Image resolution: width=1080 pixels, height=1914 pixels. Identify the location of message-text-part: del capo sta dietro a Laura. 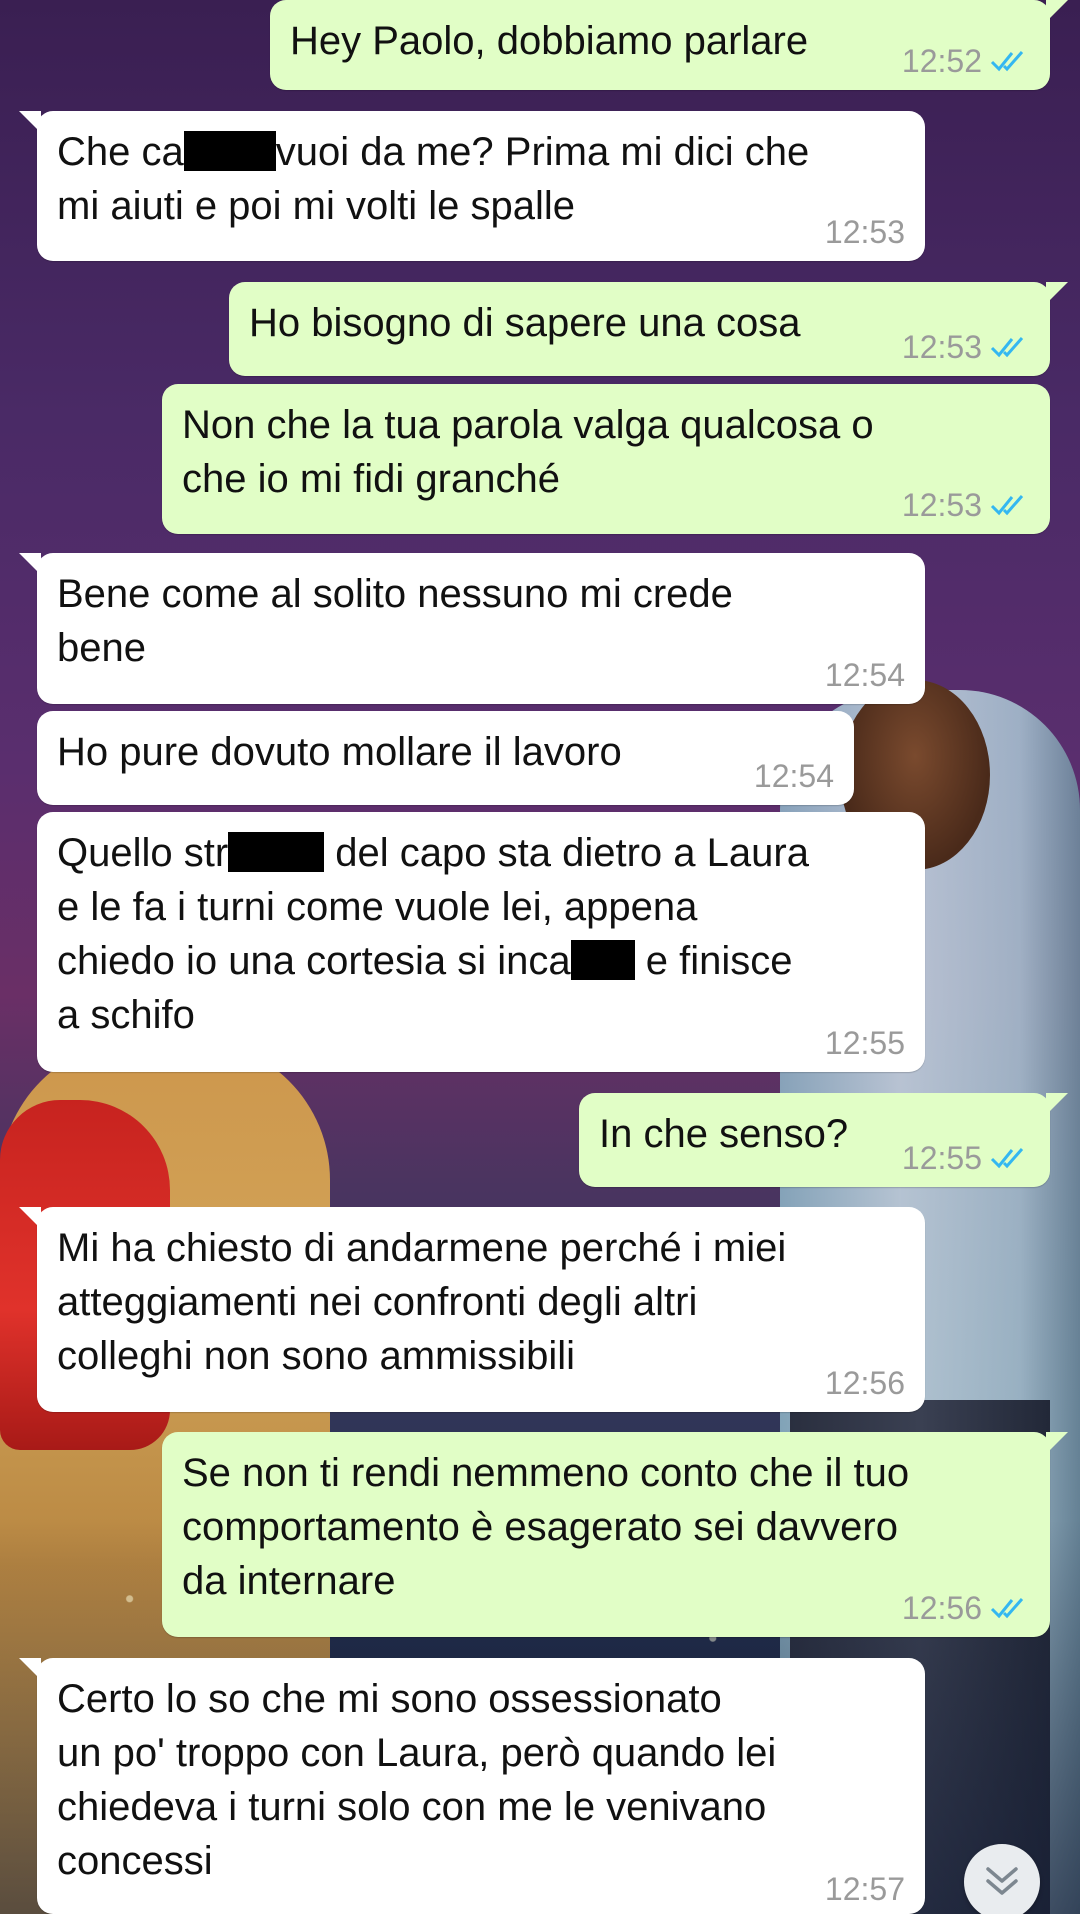
(566, 853).